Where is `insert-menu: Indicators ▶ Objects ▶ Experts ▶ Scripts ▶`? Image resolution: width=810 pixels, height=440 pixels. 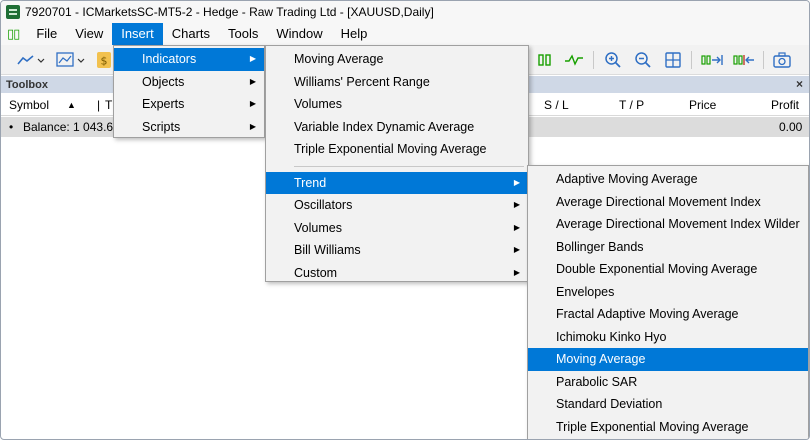
insert-menu: Indicators ▶ Objects ▶ Experts ▶ Scripts ▶ is located at coordinates (189, 91).